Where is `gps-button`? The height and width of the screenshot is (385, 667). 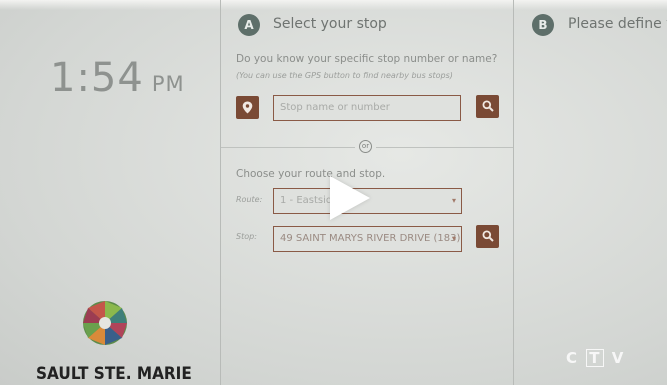
gps-button is located at coordinates (247, 107).